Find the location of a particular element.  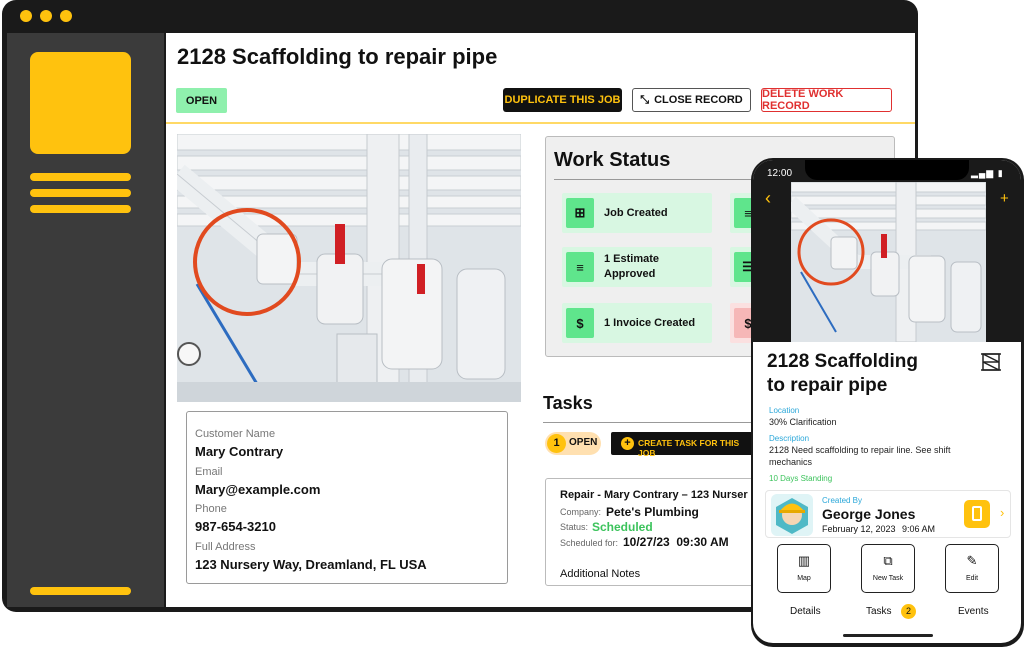

created-by-name: George Jones is located at coordinates (869, 514).